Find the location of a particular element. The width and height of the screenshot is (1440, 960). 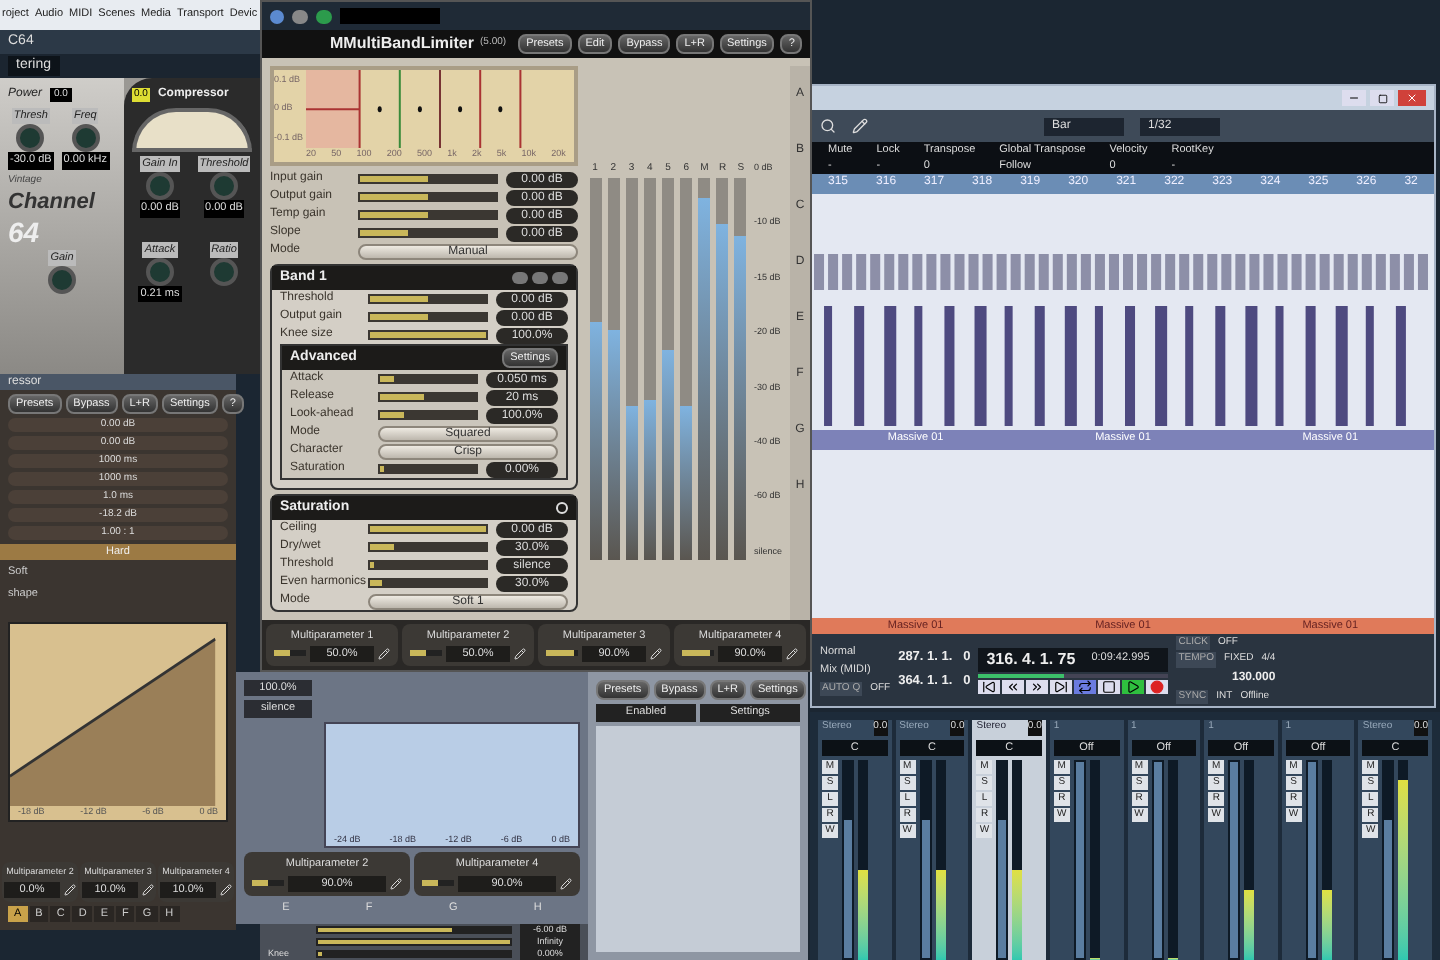

play-button is located at coordinates (1133, 686).